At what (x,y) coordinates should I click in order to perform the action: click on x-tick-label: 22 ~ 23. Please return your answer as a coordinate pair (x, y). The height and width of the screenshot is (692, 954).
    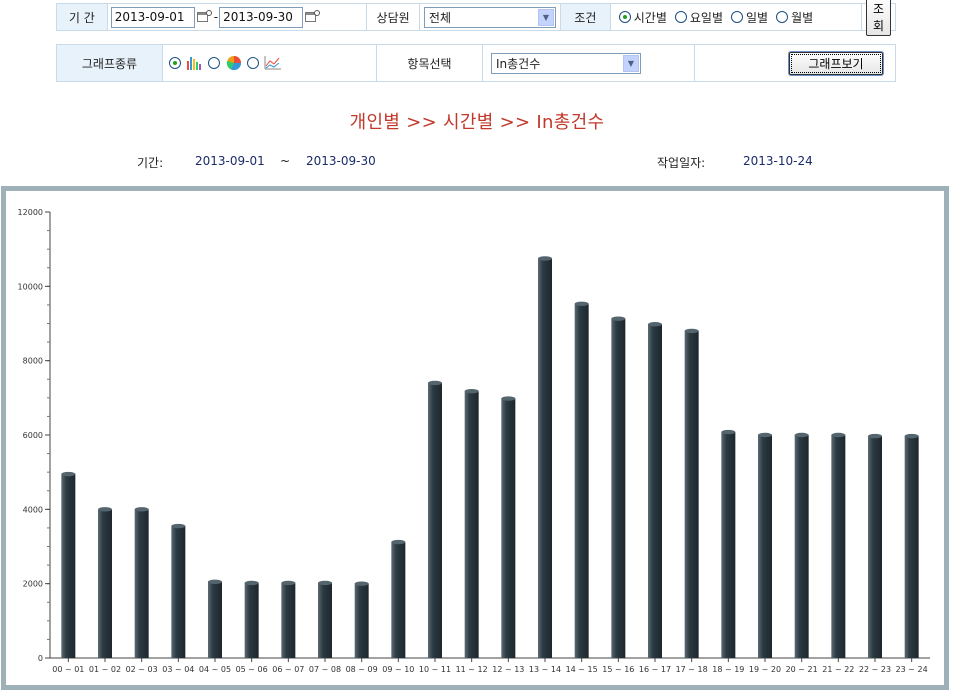
    Looking at the image, I should click on (875, 669).